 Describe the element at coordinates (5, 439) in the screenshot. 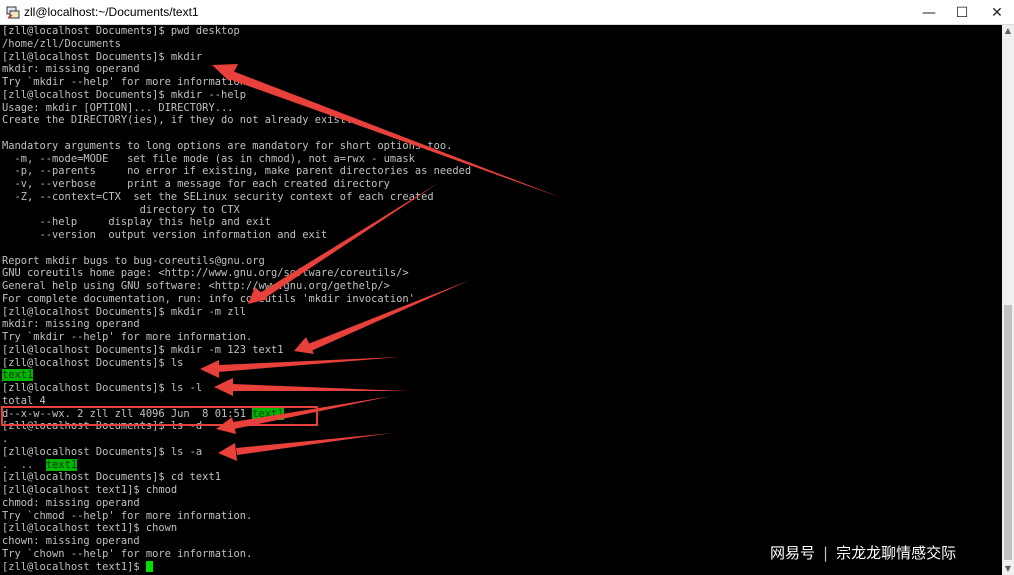

I see `terminal-line-text: .` at that location.